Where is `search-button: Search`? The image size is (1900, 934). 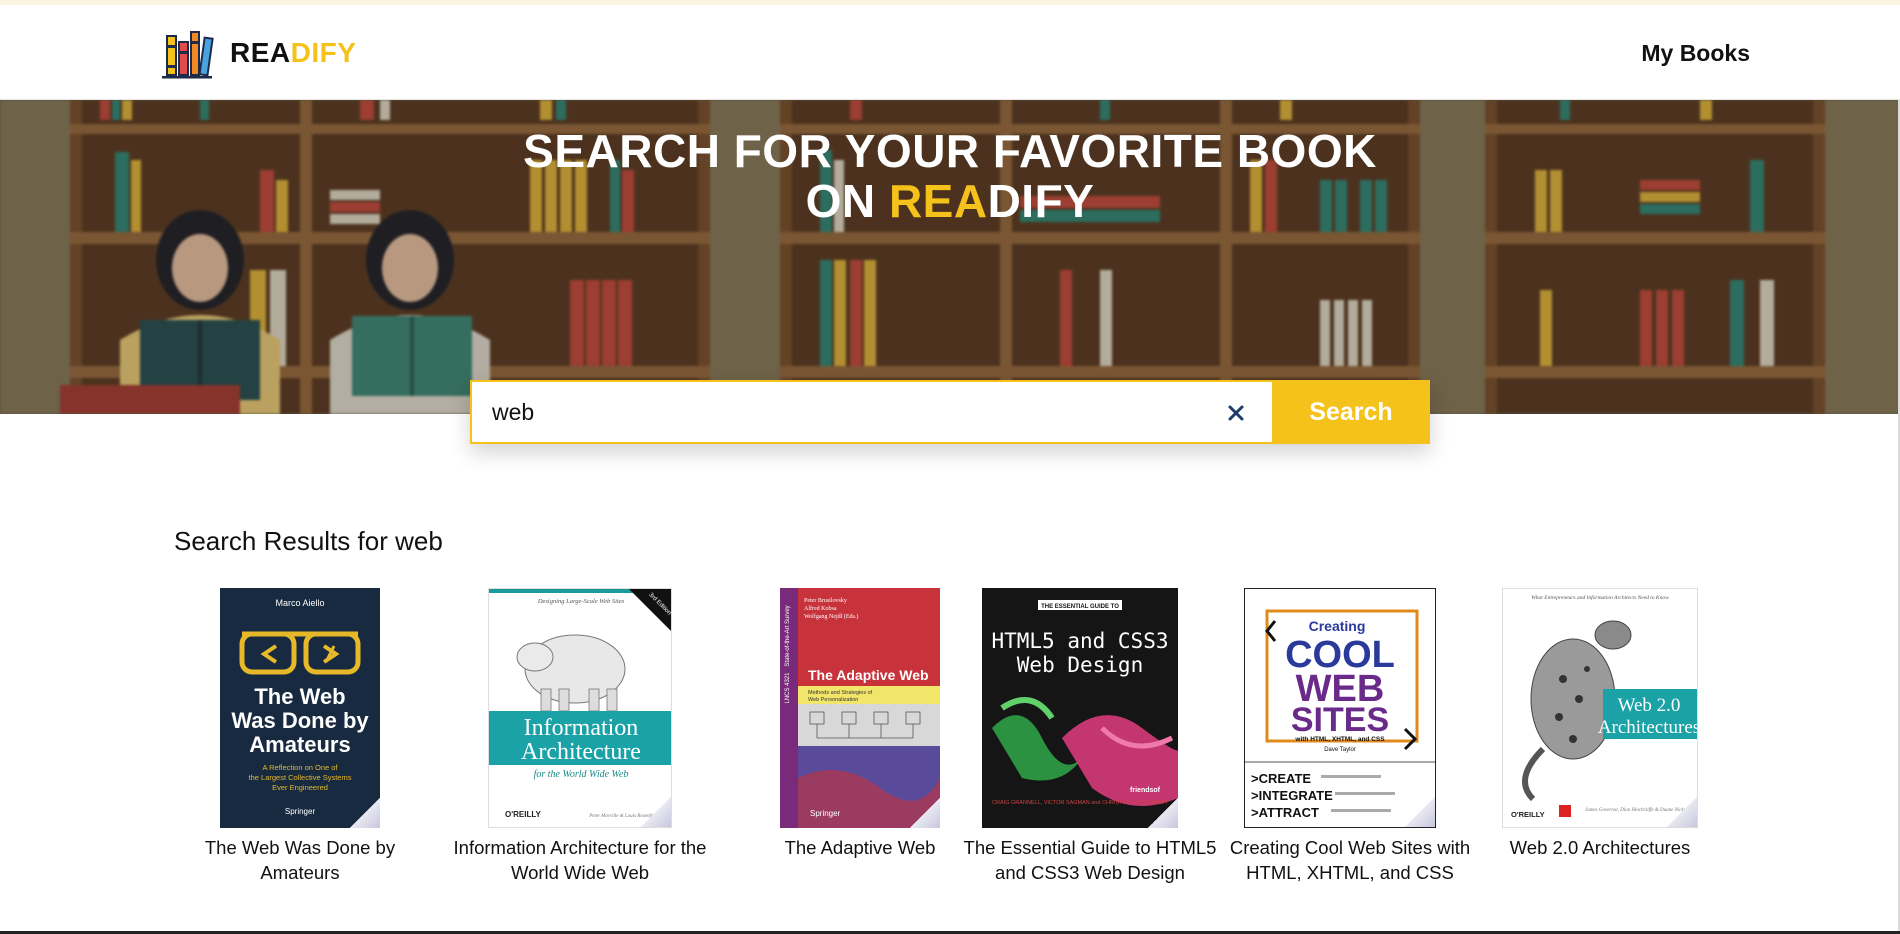
search-button: Search is located at coordinates (1351, 412).